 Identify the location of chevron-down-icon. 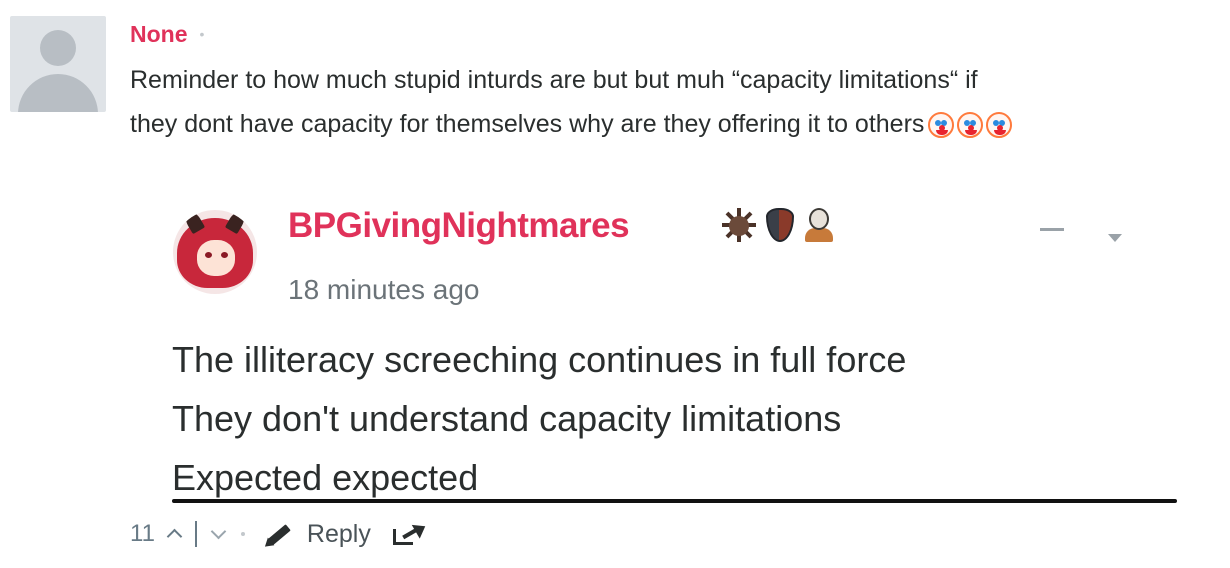
(1115, 238).